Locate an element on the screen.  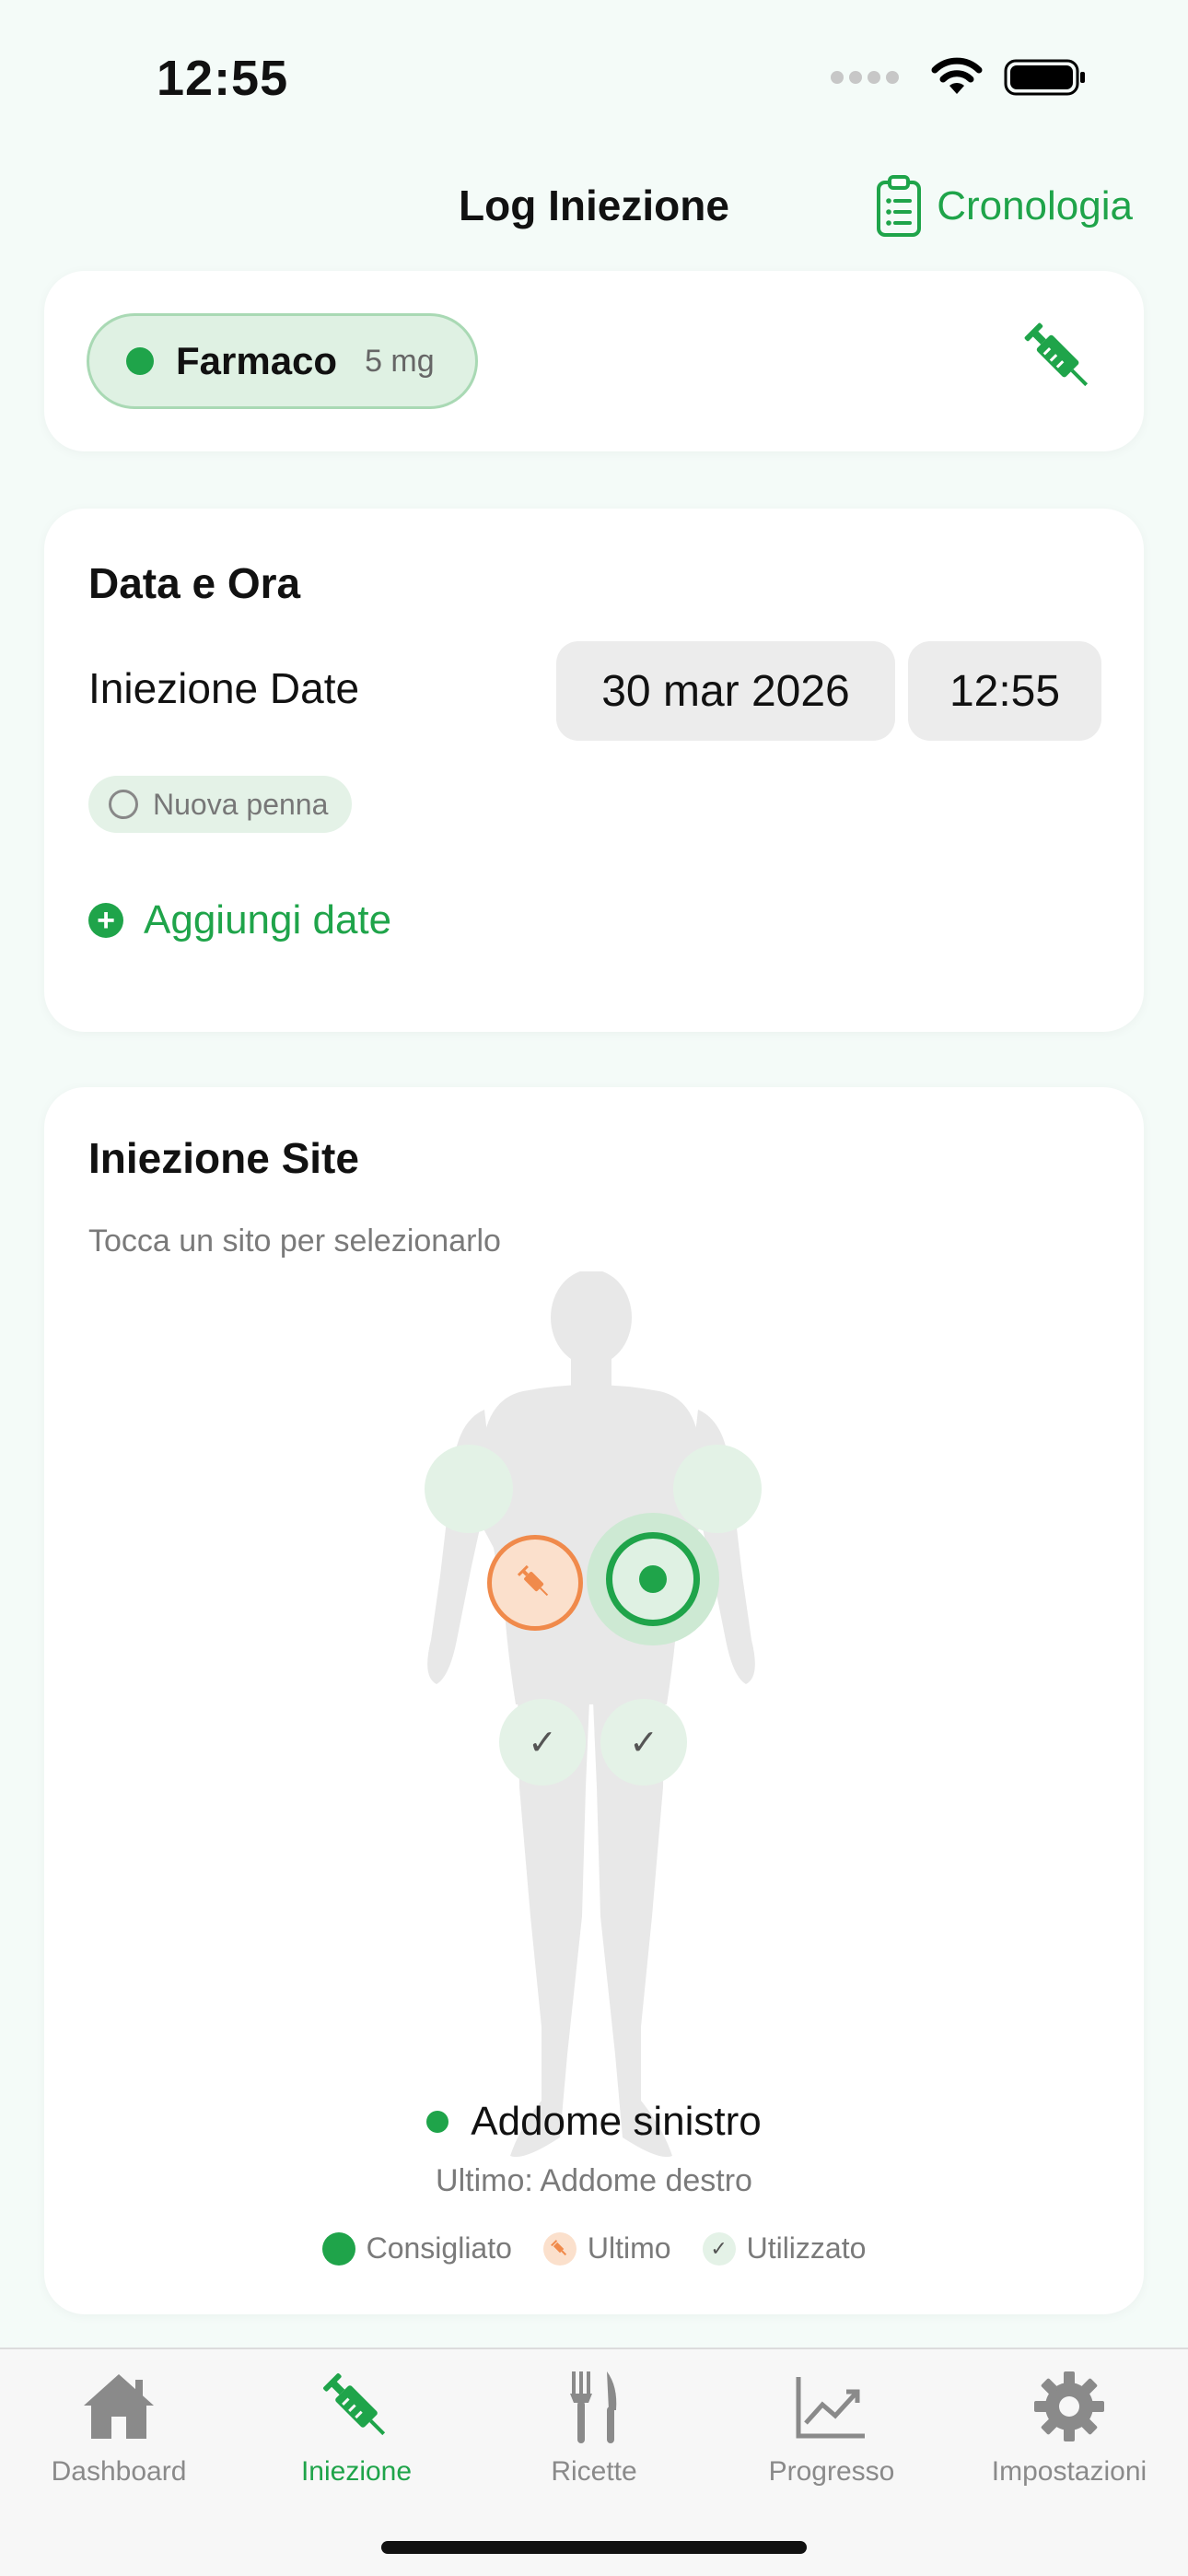
legend-recommended: Consigliato is located at coordinates (416, 2248).